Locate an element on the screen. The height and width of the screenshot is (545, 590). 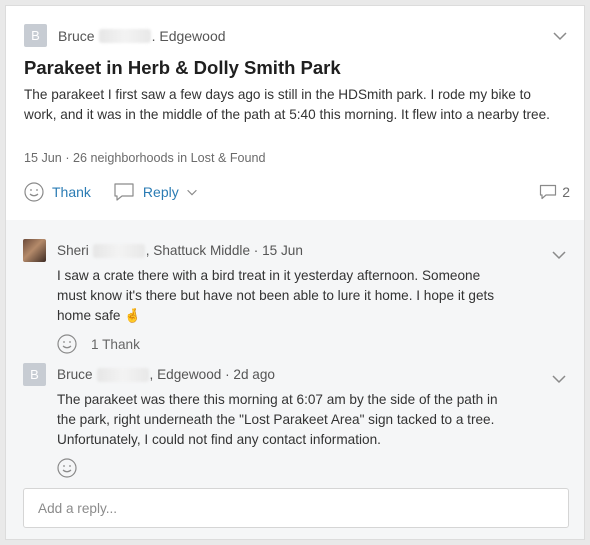
author-first-name: Bruce is located at coordinates (76, 36).